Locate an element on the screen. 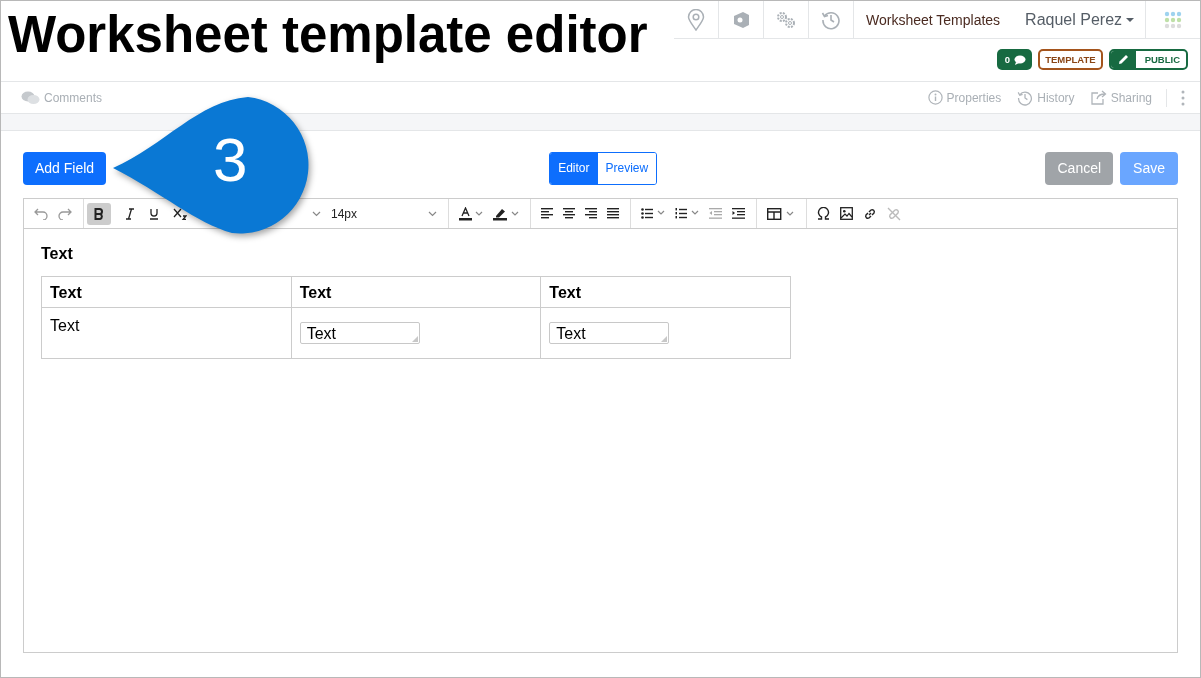 The width and height of the screenshot is (1201, 678). undo-icon is located at coordinates (41, 213).